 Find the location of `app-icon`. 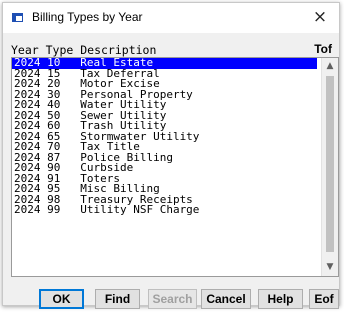

app-icon is located at coordinates (17, 17).